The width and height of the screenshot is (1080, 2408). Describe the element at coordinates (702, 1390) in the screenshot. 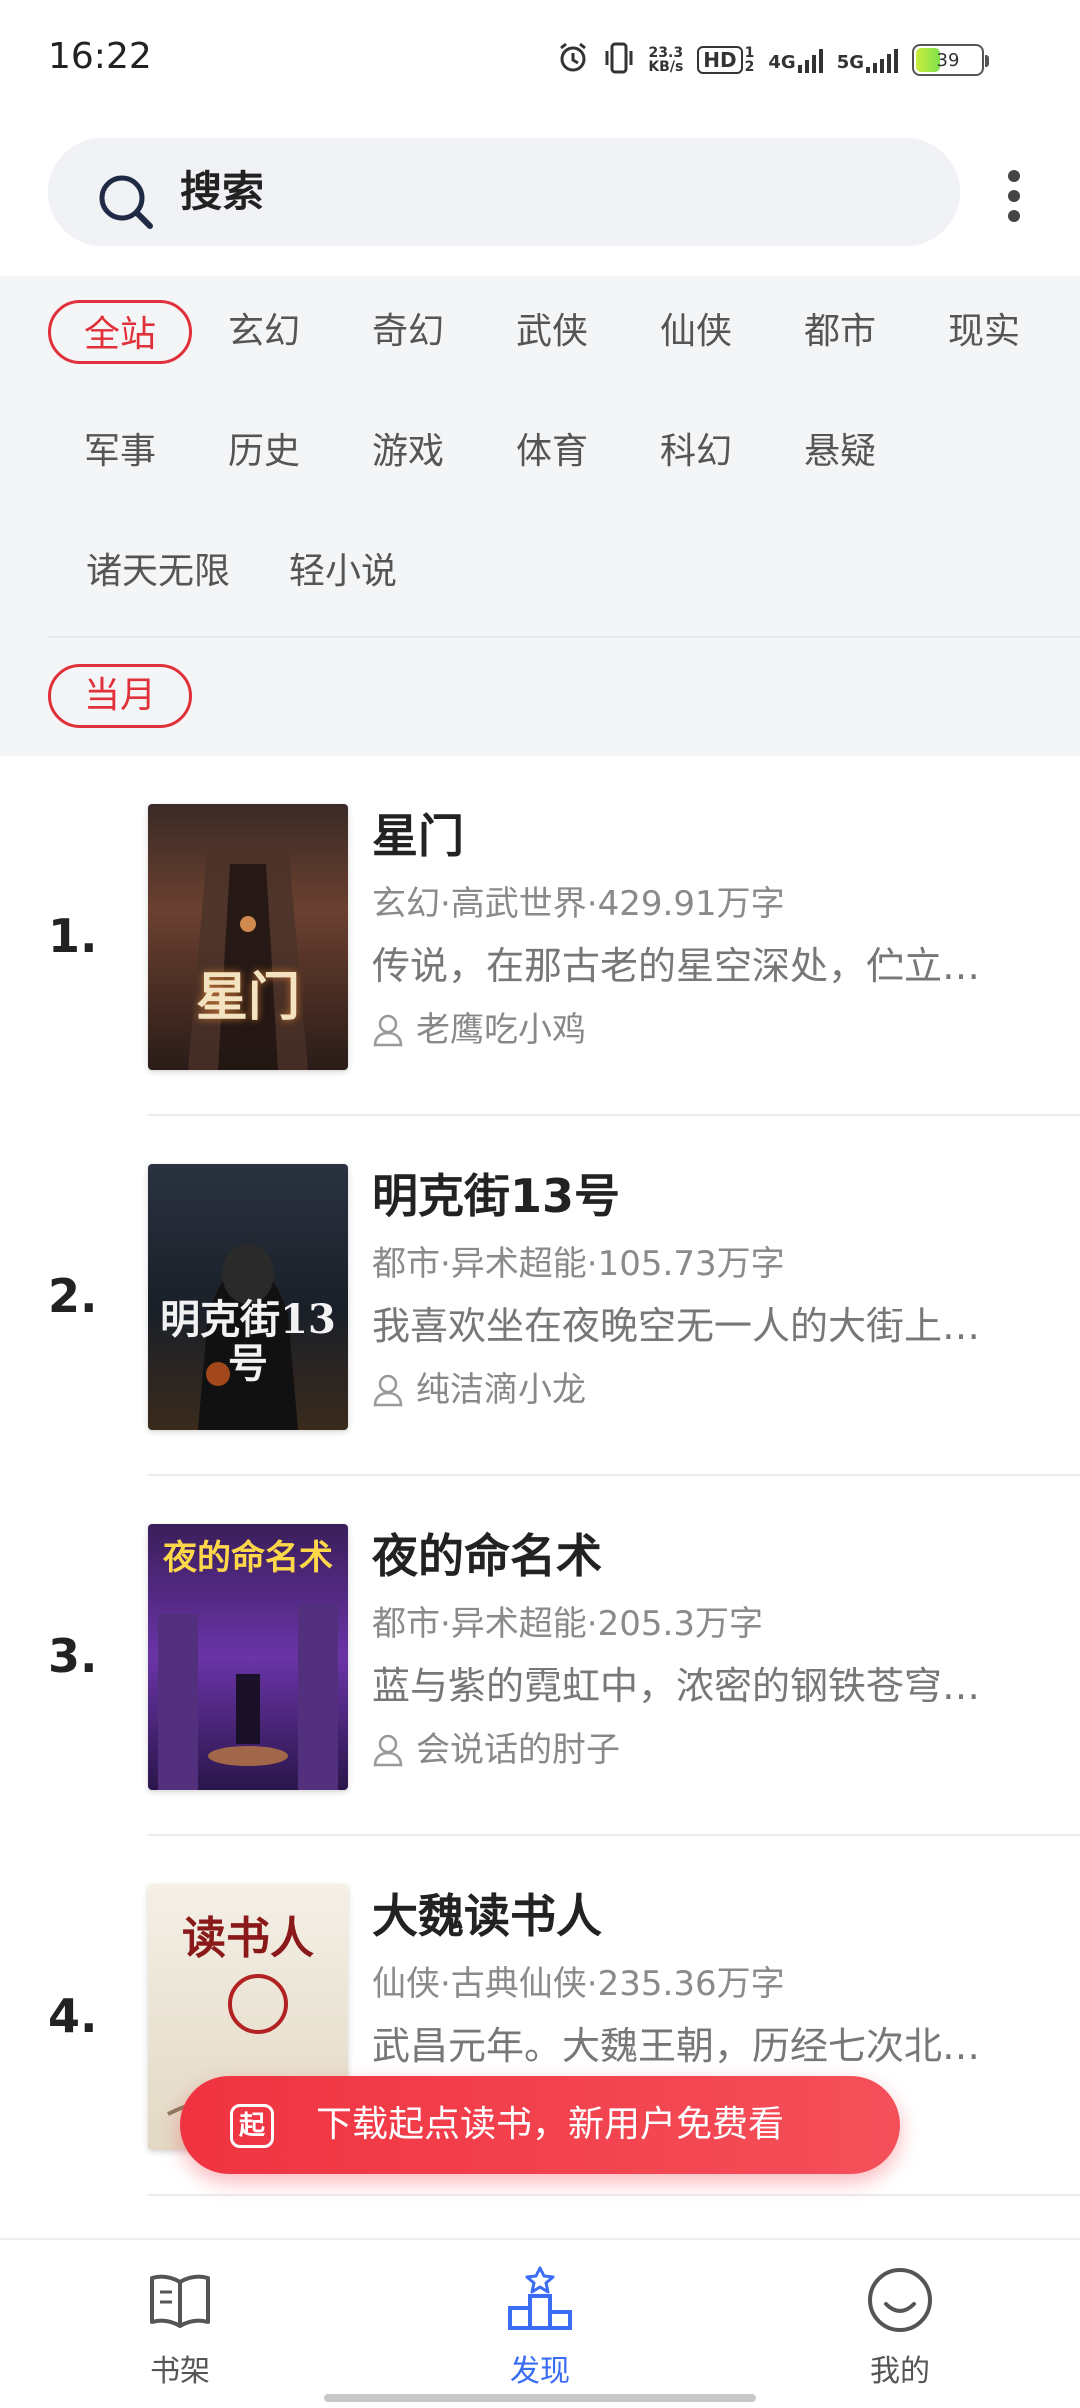

I see `book-author: 纯洁滴小龙` at that location.